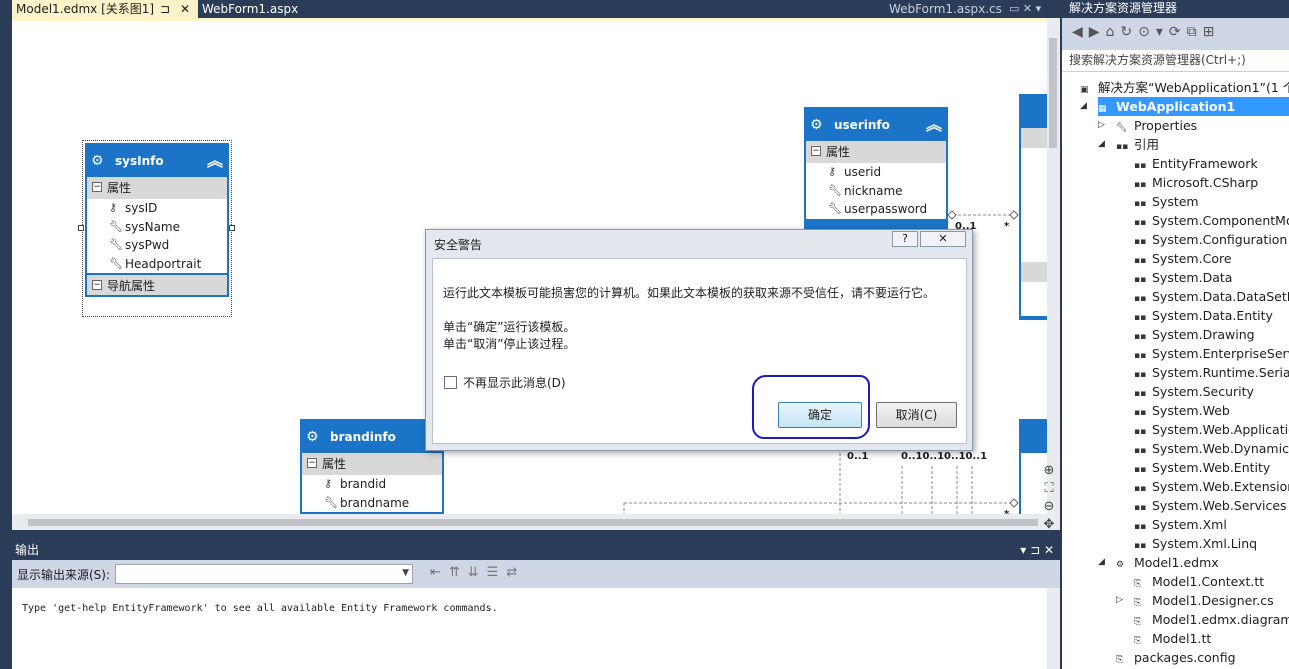 This screenshot has width=1289, height=669. Describe the element at coordinates (1037, 550) in the screenshot. I see `output-panel-controls: ▾ ⊐ ✕` at that location.